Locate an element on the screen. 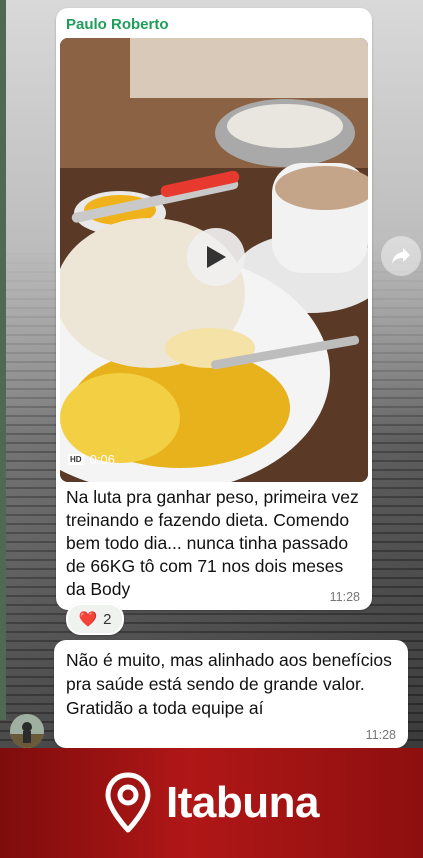 The width and height of the screenshot is (423, 858). avatar is located at coordinates (27, 731).